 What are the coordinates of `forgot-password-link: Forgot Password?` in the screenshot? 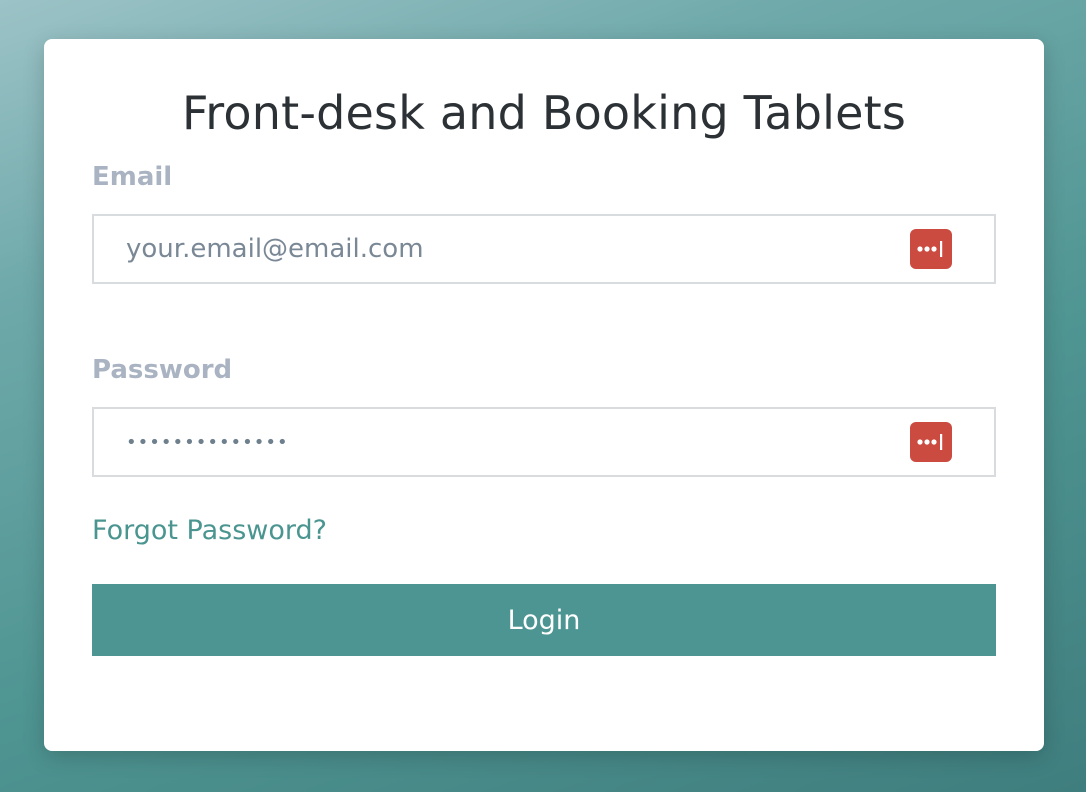 It's located at (209, 531).